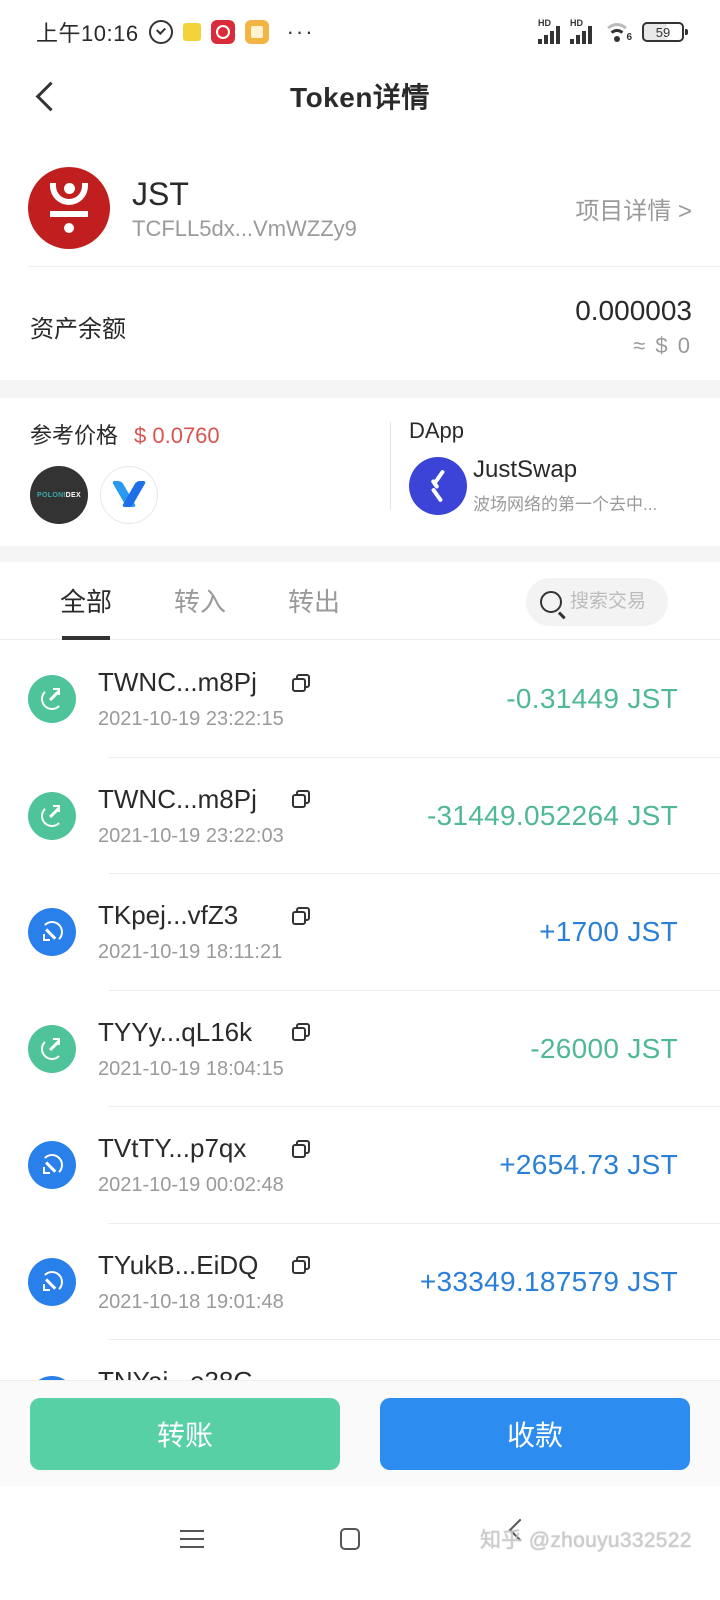 This screenshot has height=1600, width=720. Describe the element at coordinates (314, 601) in the screenshot. I see `tab-outgoing: 转出` at that location.